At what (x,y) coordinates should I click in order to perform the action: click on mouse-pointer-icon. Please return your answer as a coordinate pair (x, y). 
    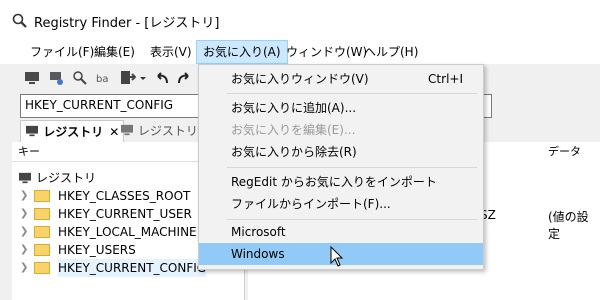
    Looking at the image, I should click on (337, 256).